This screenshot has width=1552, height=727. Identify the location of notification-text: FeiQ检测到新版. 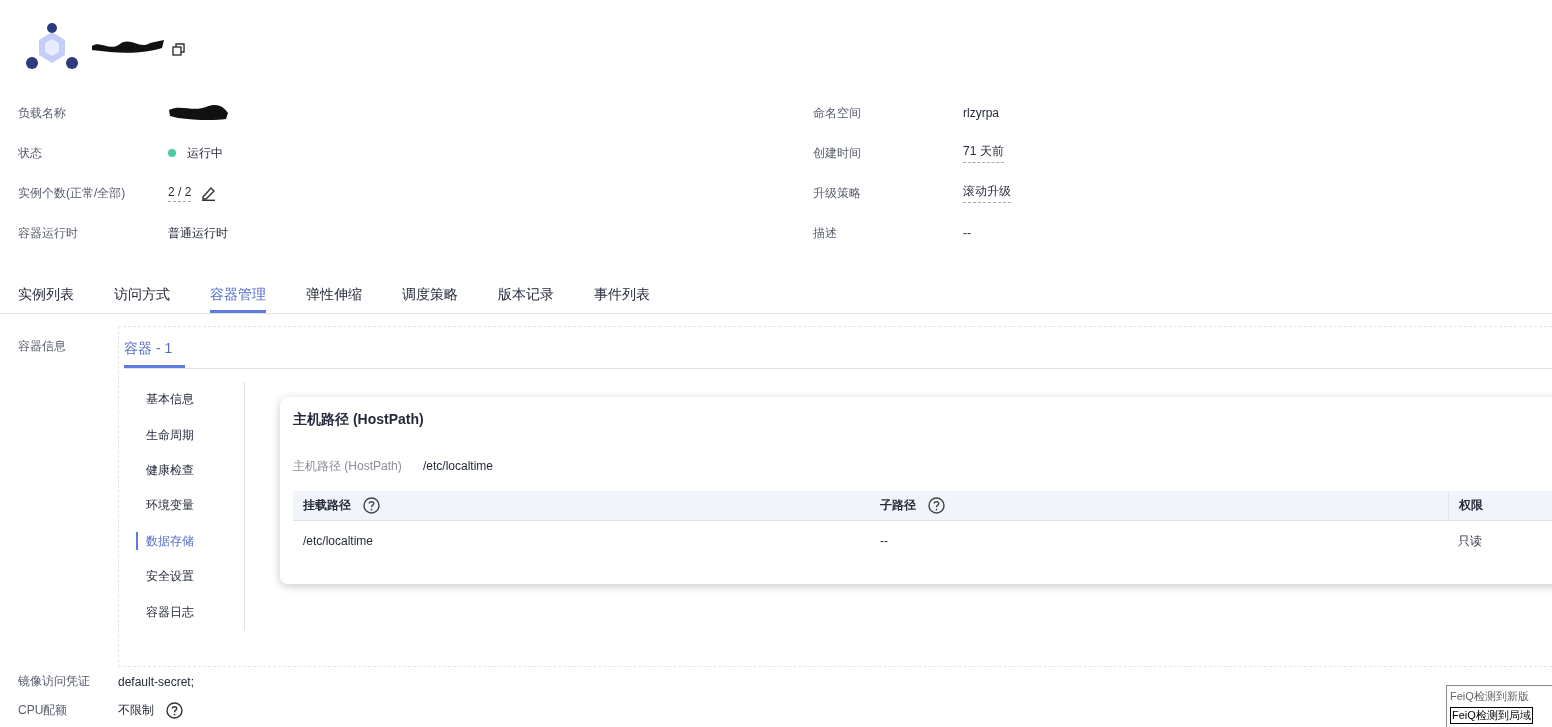
(1489, 696).